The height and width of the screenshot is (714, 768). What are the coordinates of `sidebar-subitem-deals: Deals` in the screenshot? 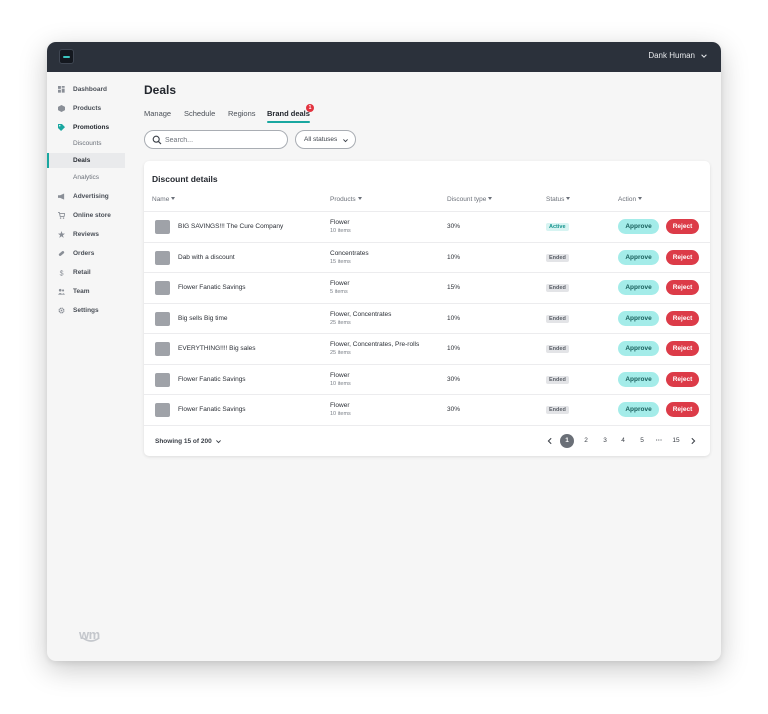 It's located at (86, 160).